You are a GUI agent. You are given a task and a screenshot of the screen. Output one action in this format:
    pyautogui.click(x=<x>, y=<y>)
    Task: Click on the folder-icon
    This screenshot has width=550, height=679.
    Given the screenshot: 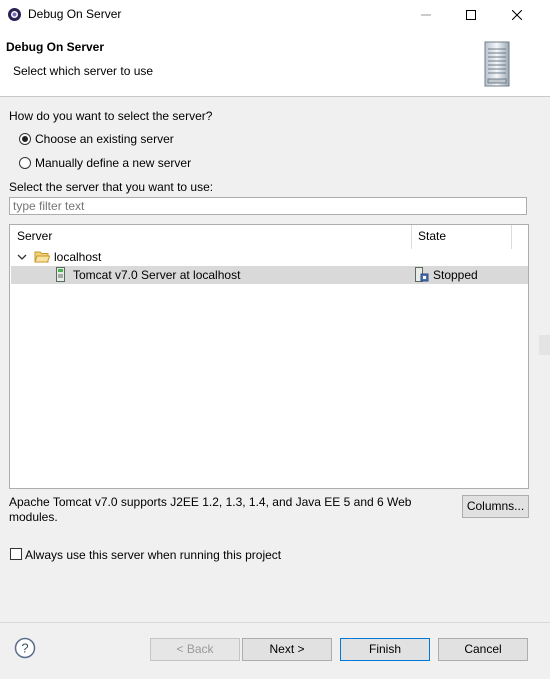 What is the action you would take?
    pyautogui.click(x=42, y=257)
    